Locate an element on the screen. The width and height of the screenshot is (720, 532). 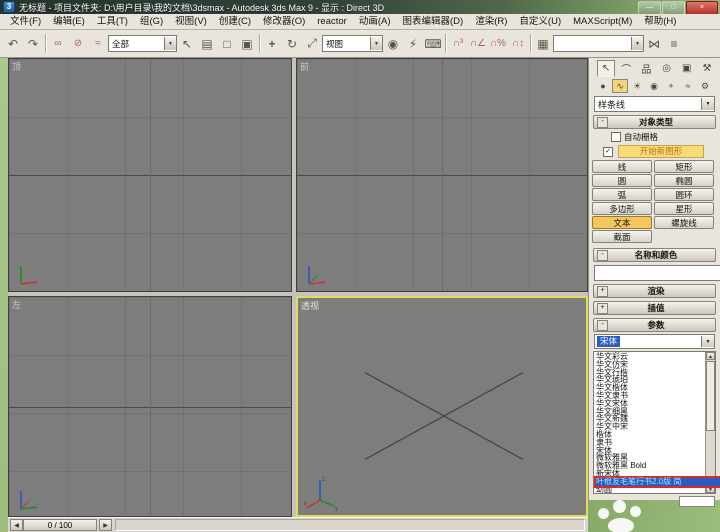
menu-item: 渲染(R) is located at coordinates (491, 21).